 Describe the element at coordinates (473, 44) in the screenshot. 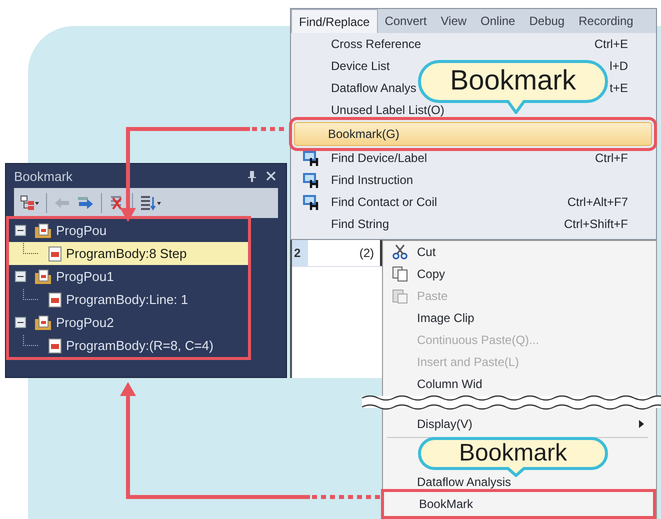

I see `menu-item: Cross Reference Ctrl+E` at that location.